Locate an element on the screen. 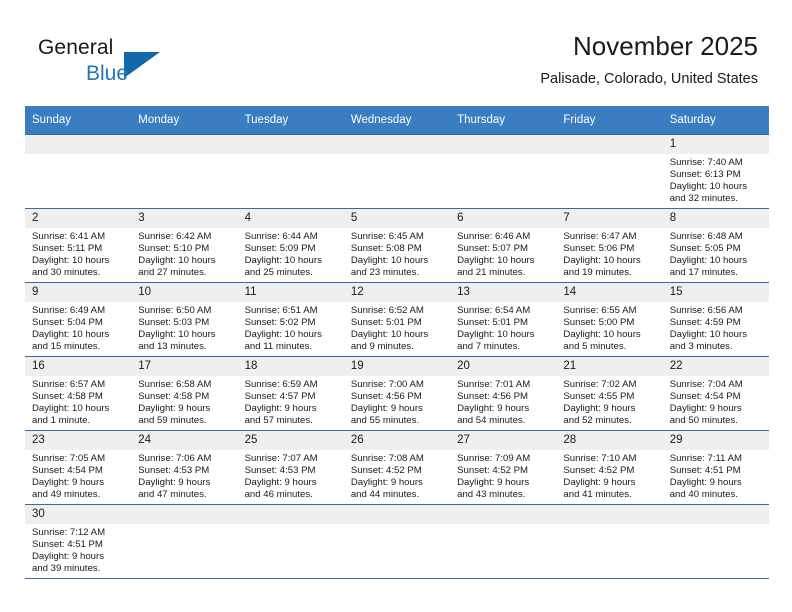 This screenshot has height=612, width=792. general-blue-logo: General Blue is located at coordinates (128, 65).